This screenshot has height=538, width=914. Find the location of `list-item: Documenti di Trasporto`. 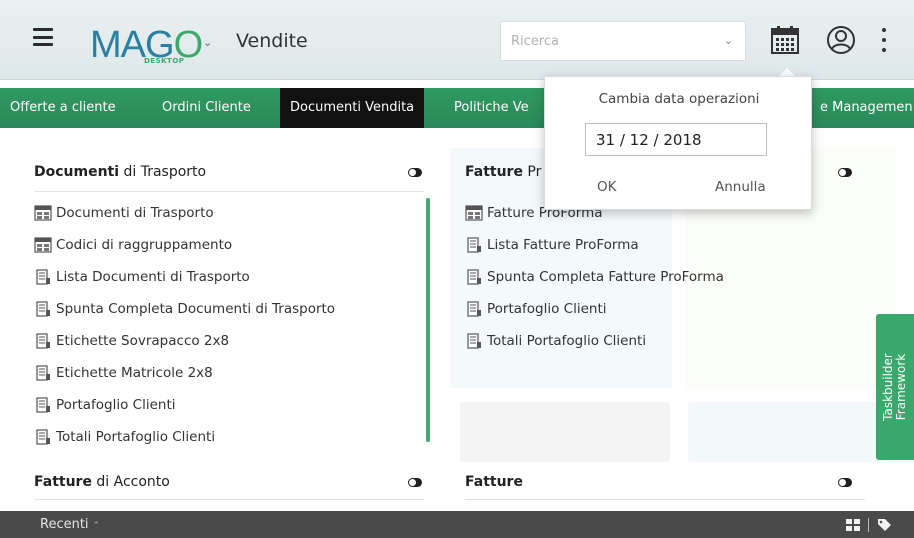

list-item: Documenti di Trasporto is located at coordinates (124, 213).